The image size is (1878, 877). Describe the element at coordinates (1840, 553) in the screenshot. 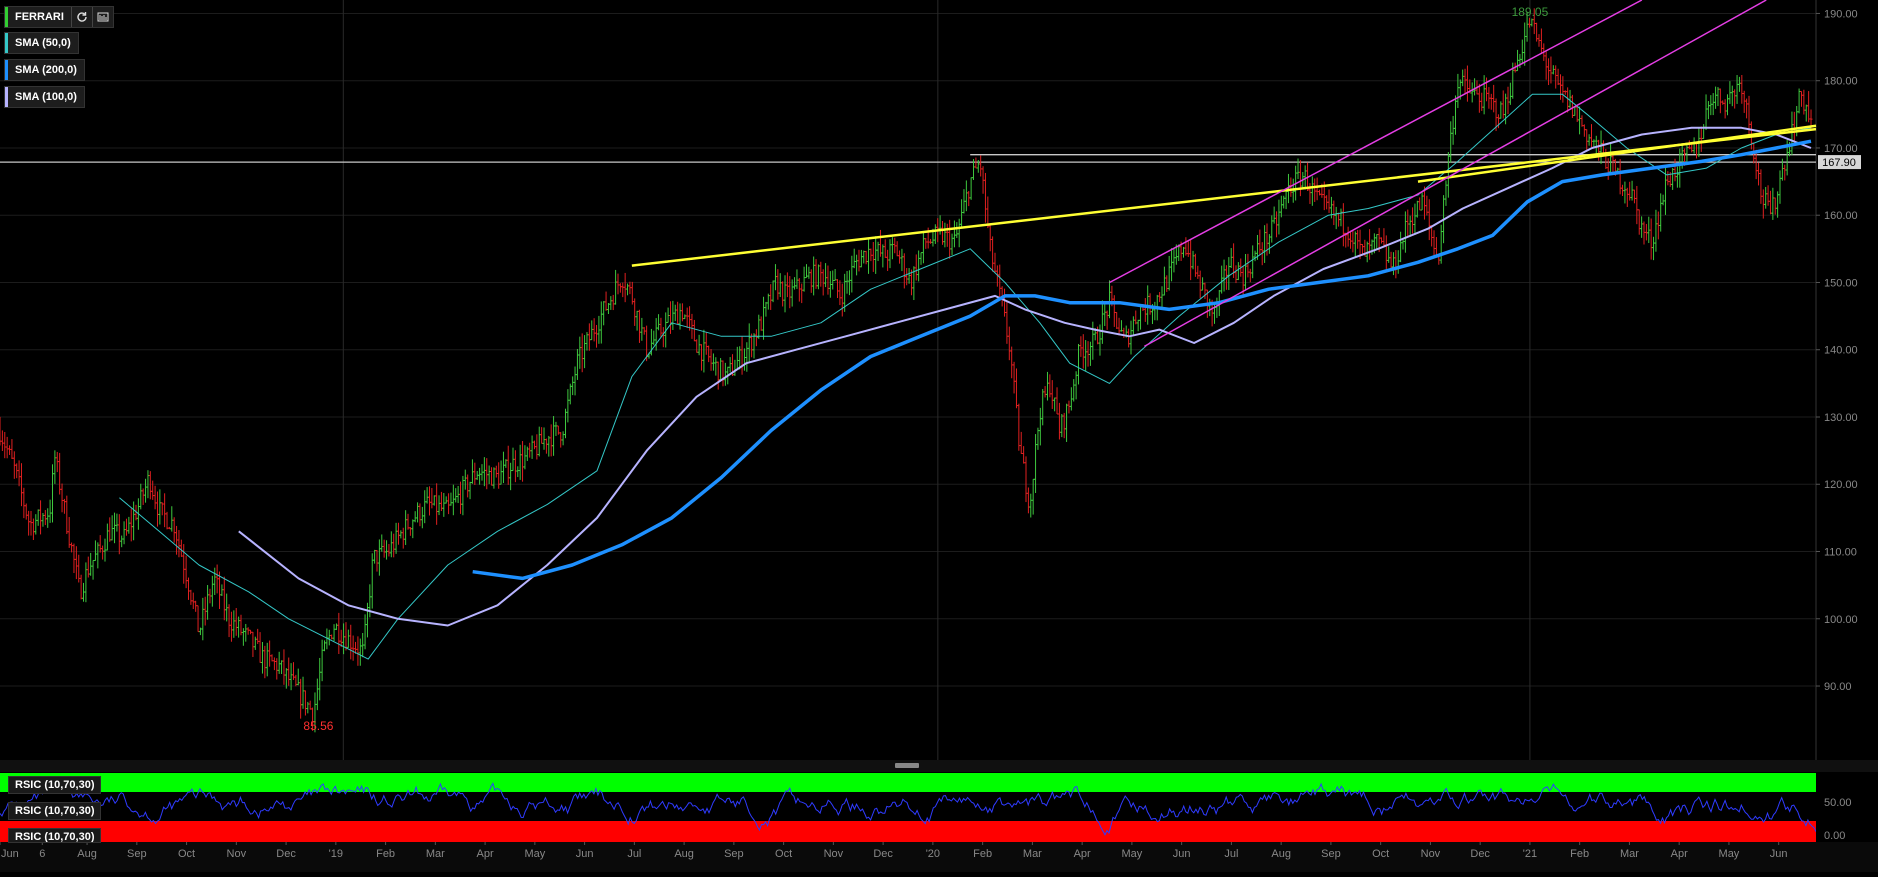

I see `price-tick-label: 110.00` at that location.